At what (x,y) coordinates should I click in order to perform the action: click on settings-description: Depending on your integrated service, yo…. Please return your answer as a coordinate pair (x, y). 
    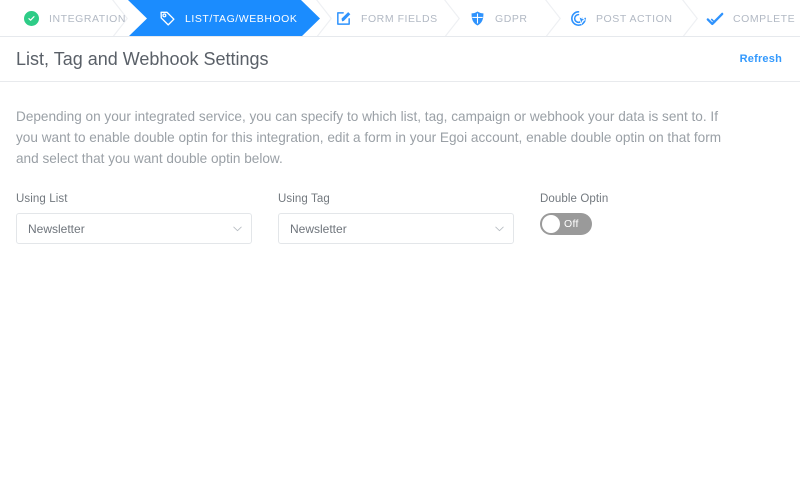
    Looking at the image, I should click on (369, 137).